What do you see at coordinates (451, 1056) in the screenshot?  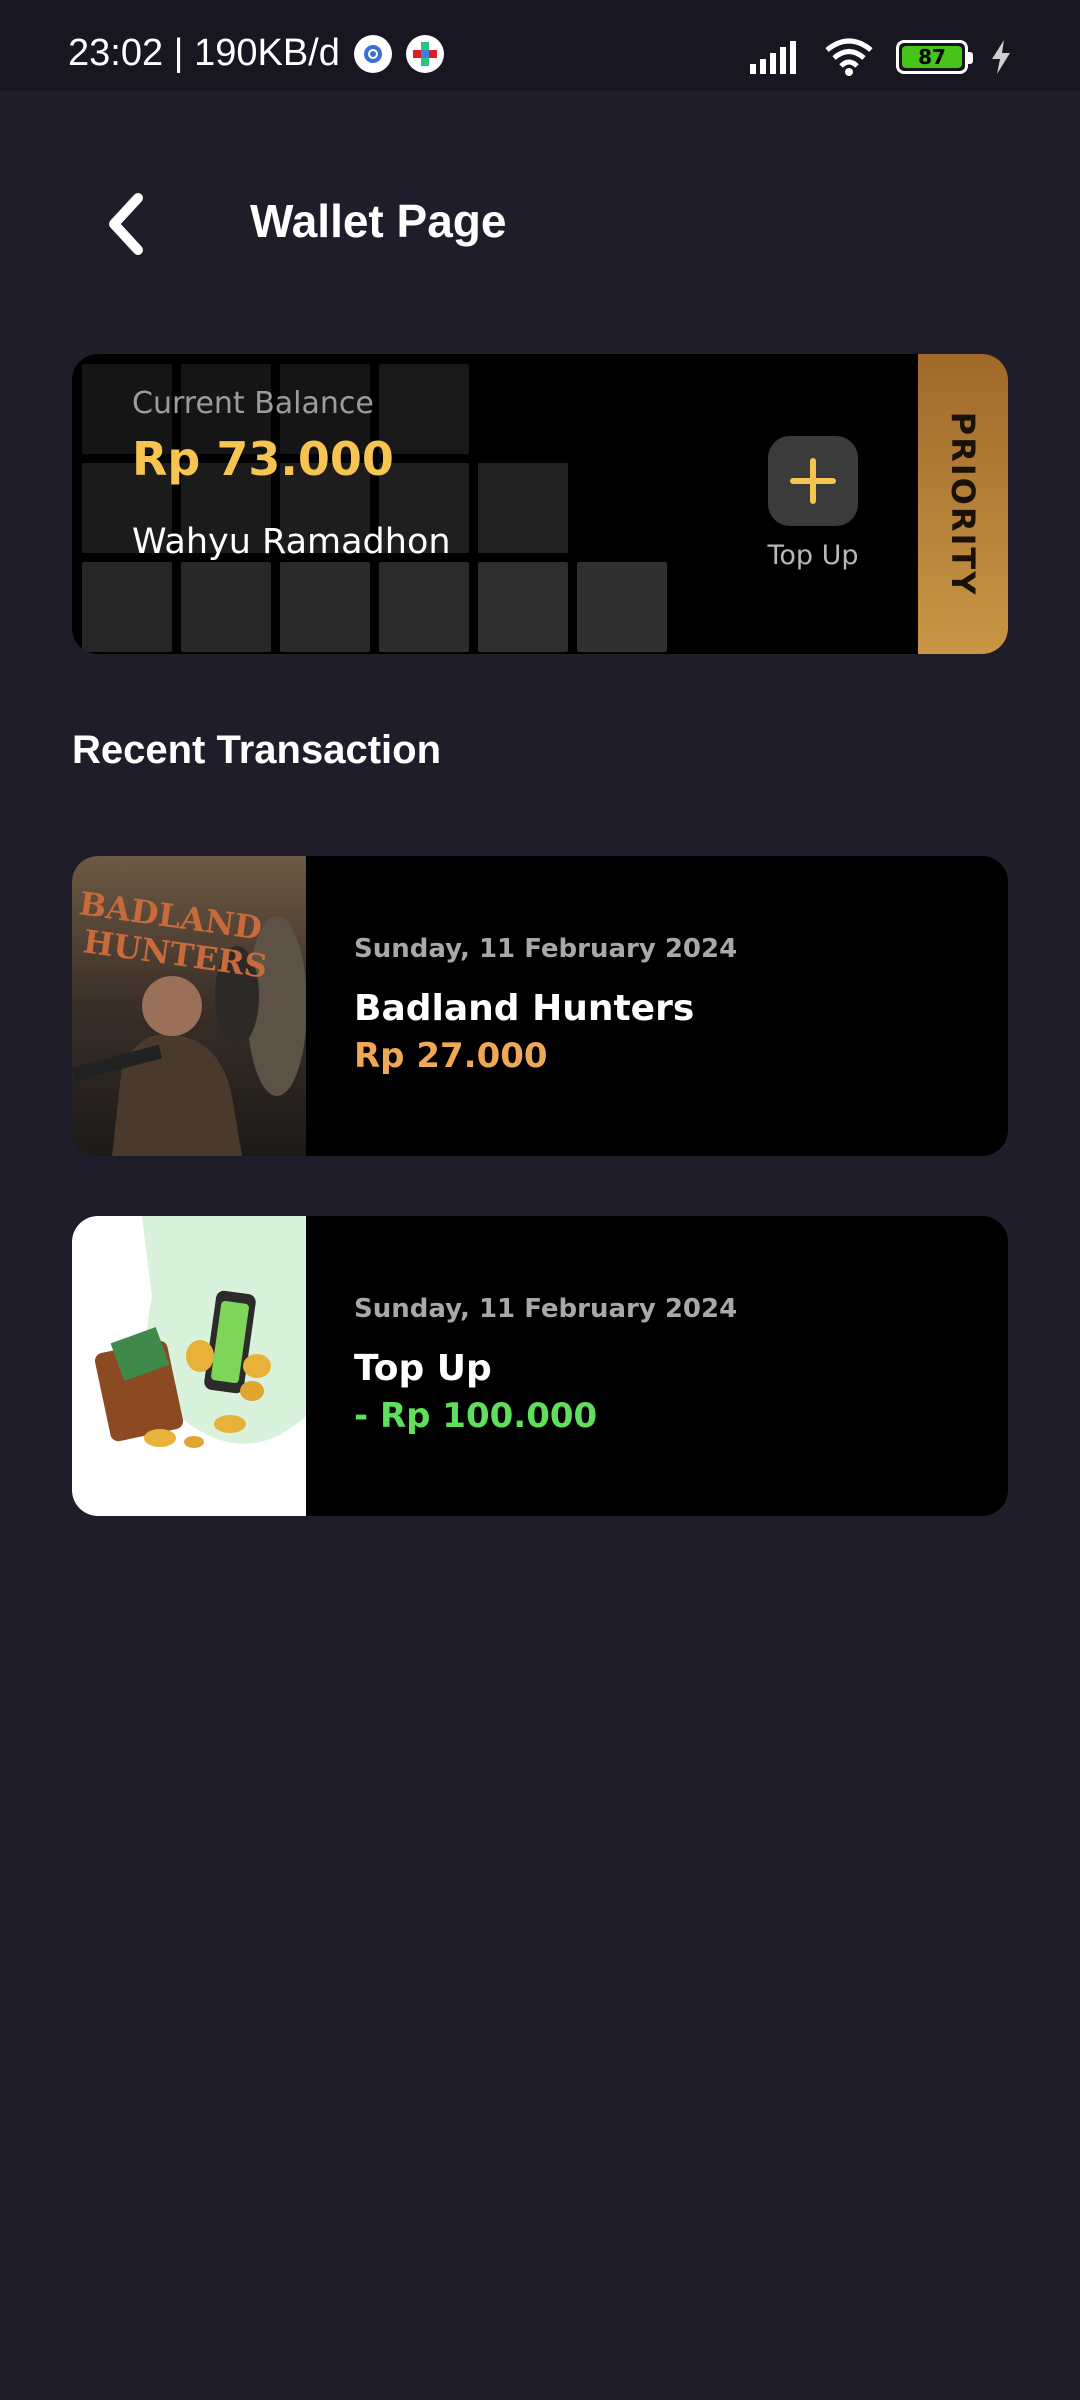 I see `transaction-amount: Rp 27.000` at bounding box center [451, 1056].